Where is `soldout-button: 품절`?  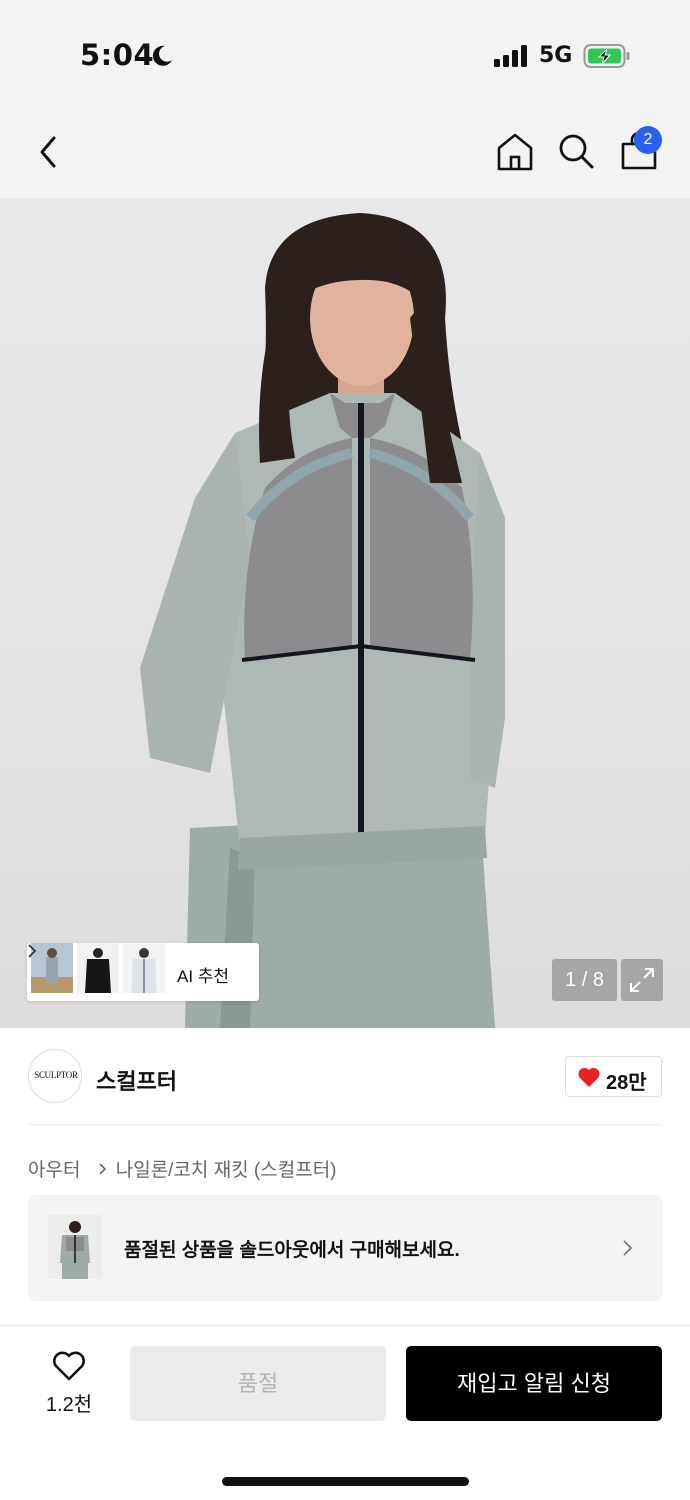
soldout-button: 품절 is located at coordinates (258, 1383).